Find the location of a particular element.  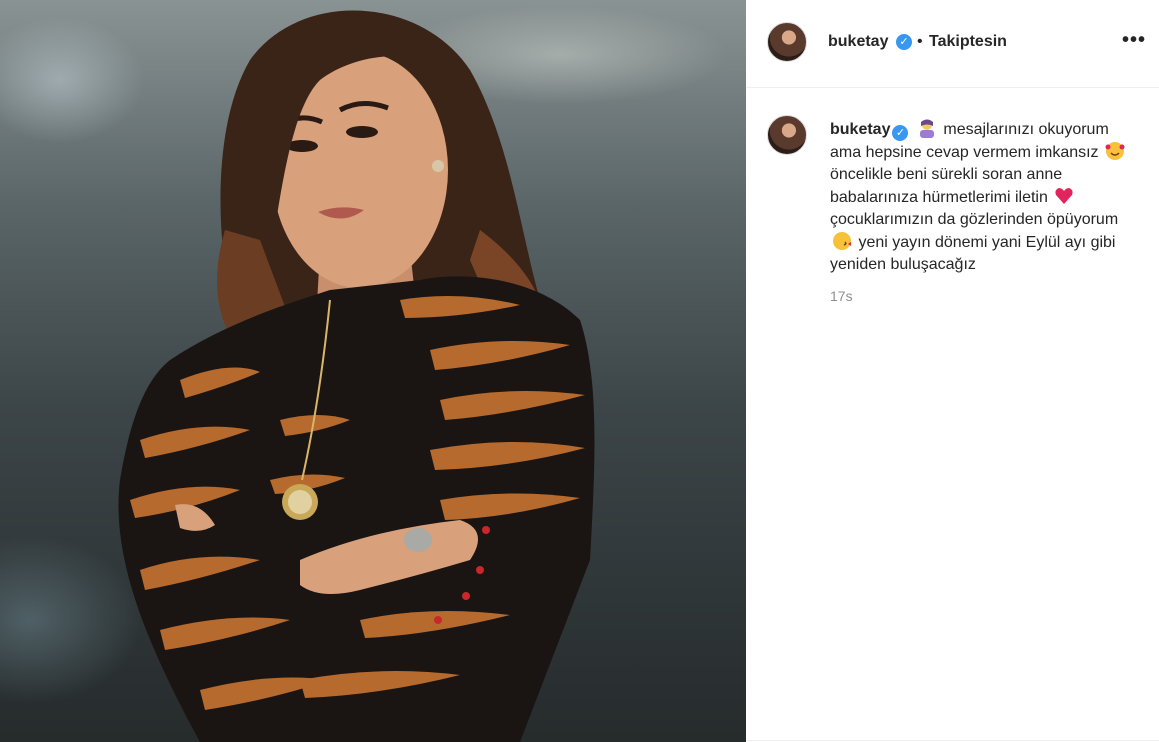

header-username-link: buketay is located at coordinates (858, 42).